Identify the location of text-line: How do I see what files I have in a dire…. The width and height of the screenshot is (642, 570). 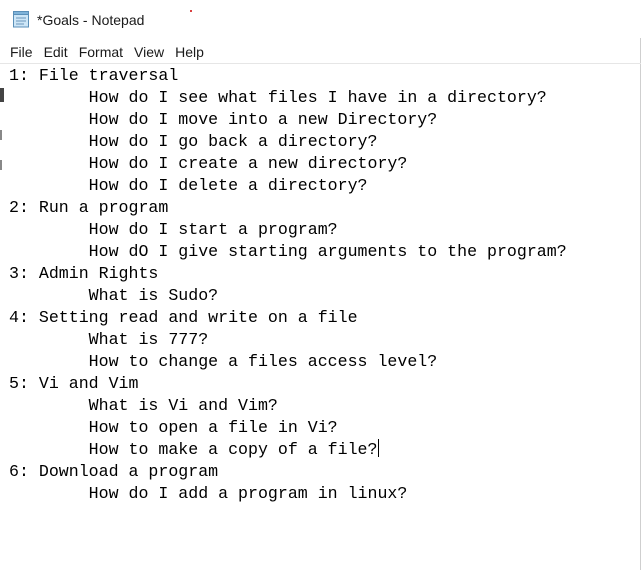
(278, 98).